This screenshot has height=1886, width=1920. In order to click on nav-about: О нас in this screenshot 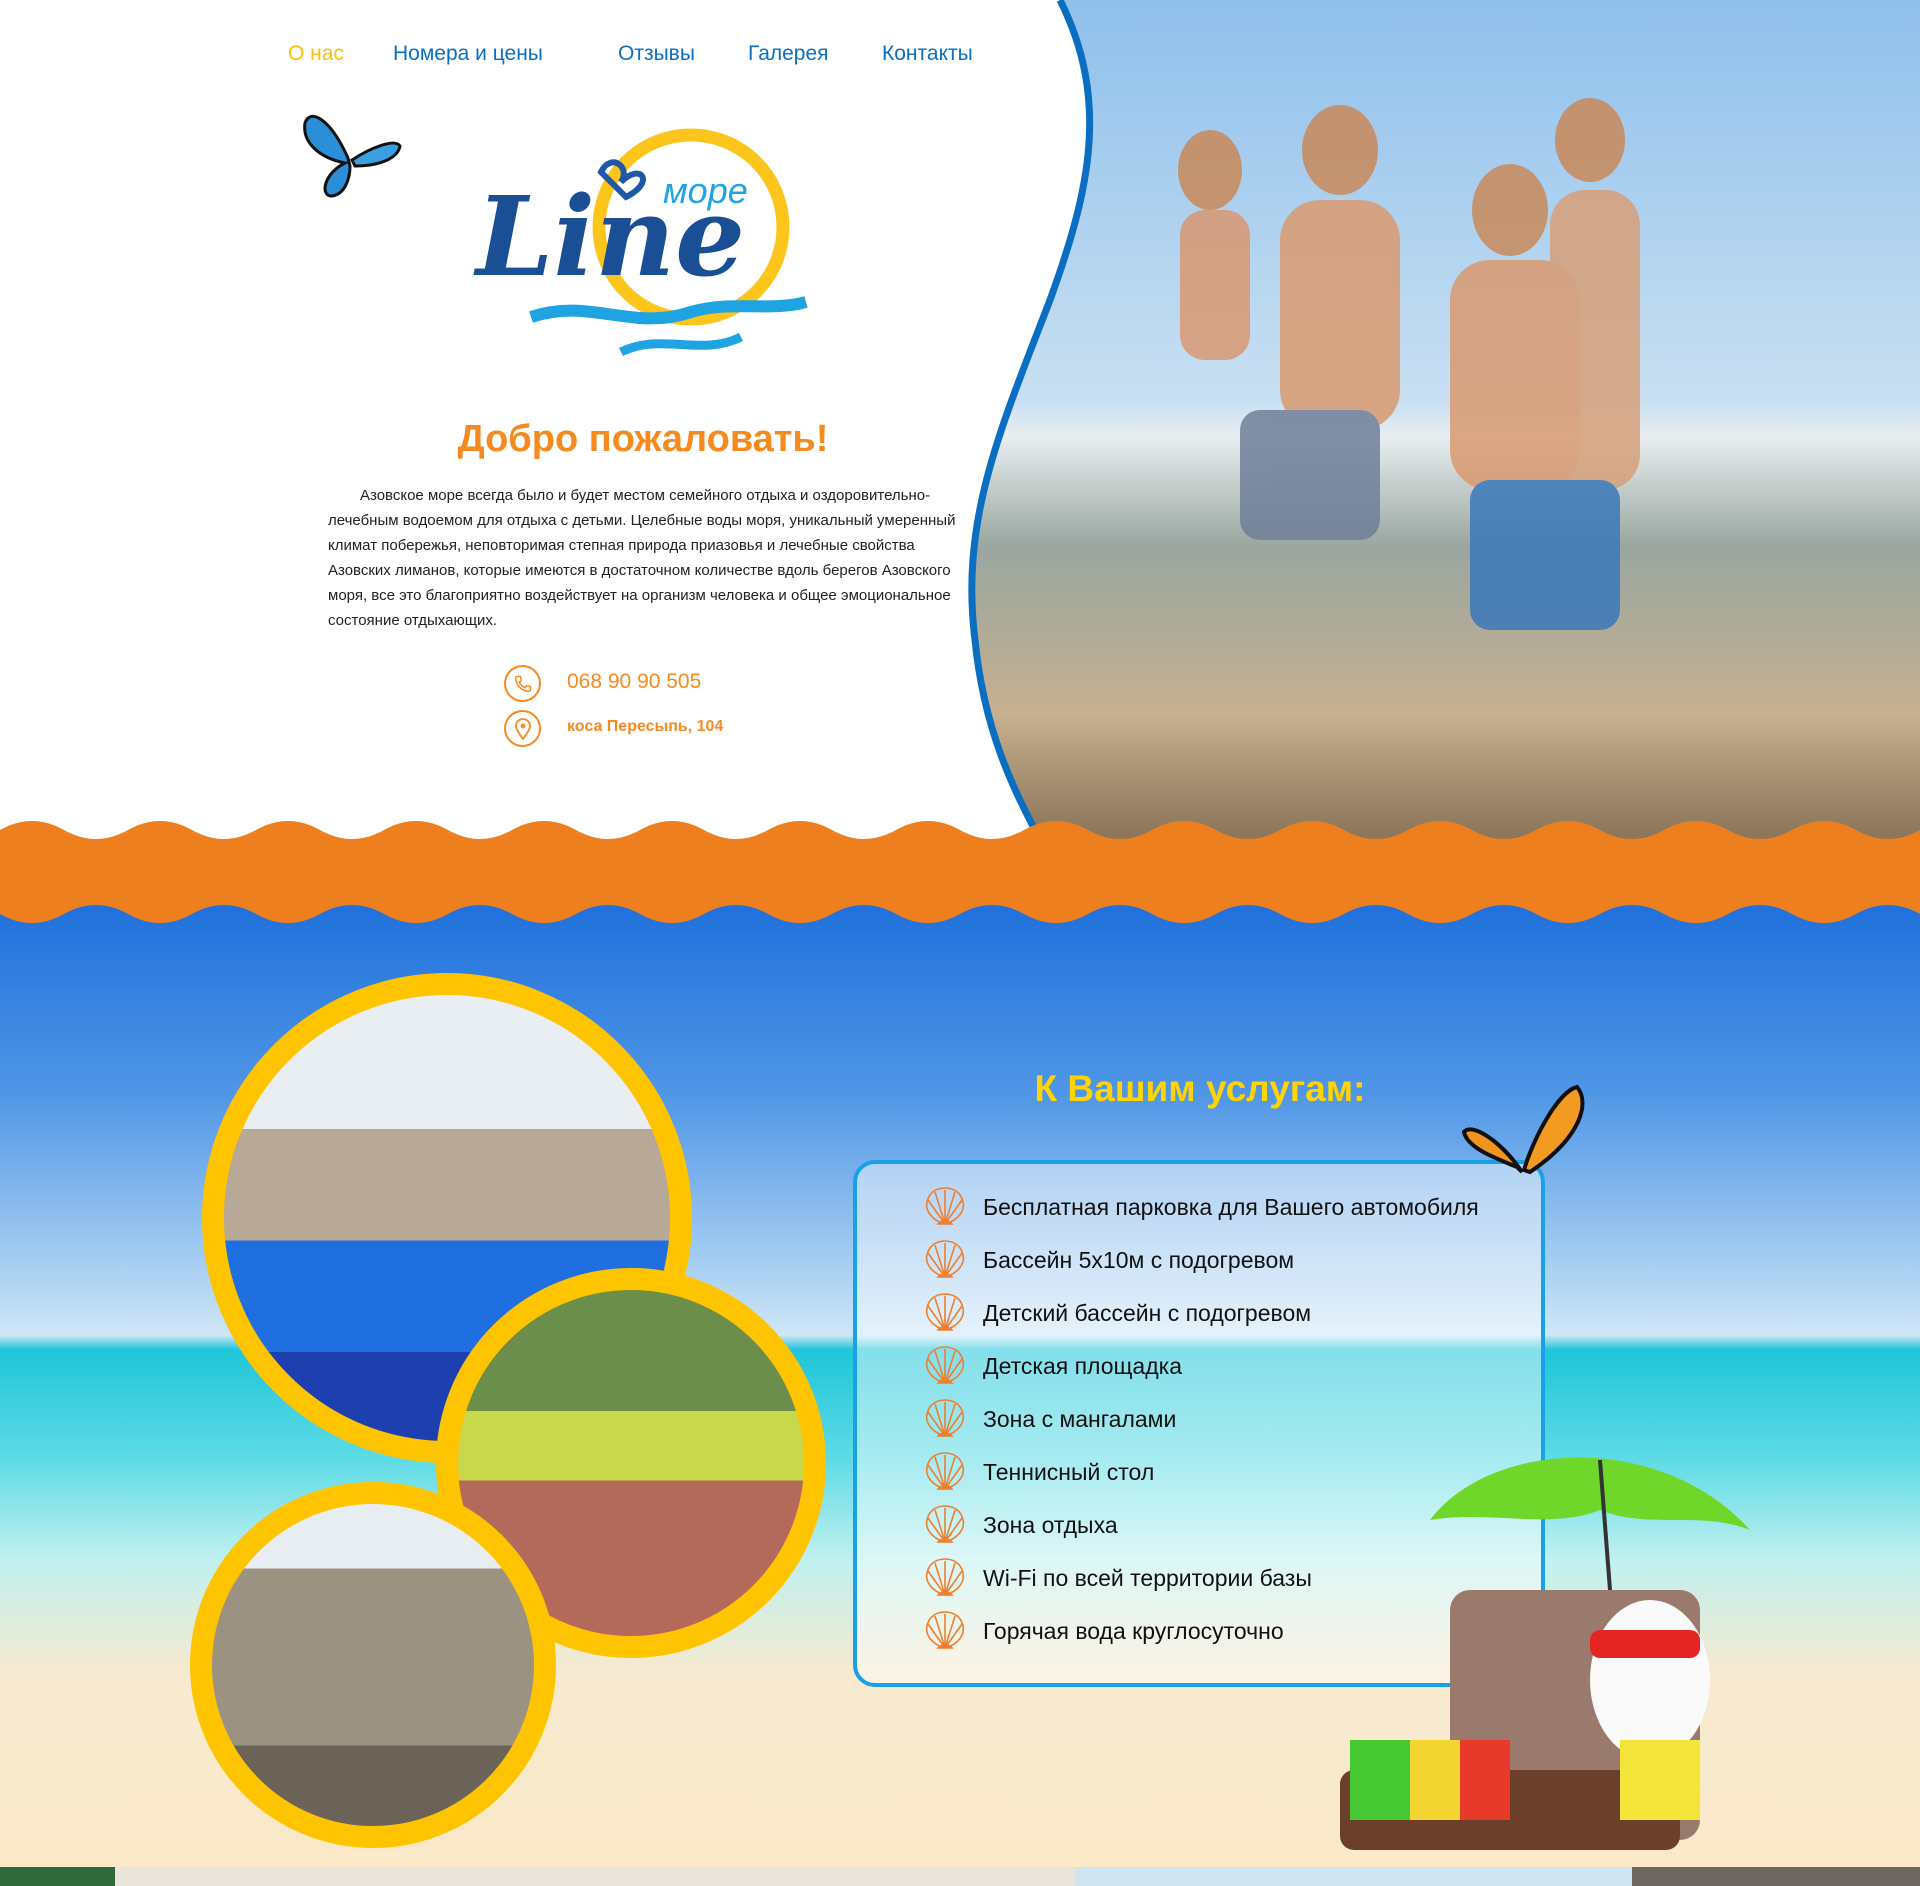, I will do `click(316, 54)`.